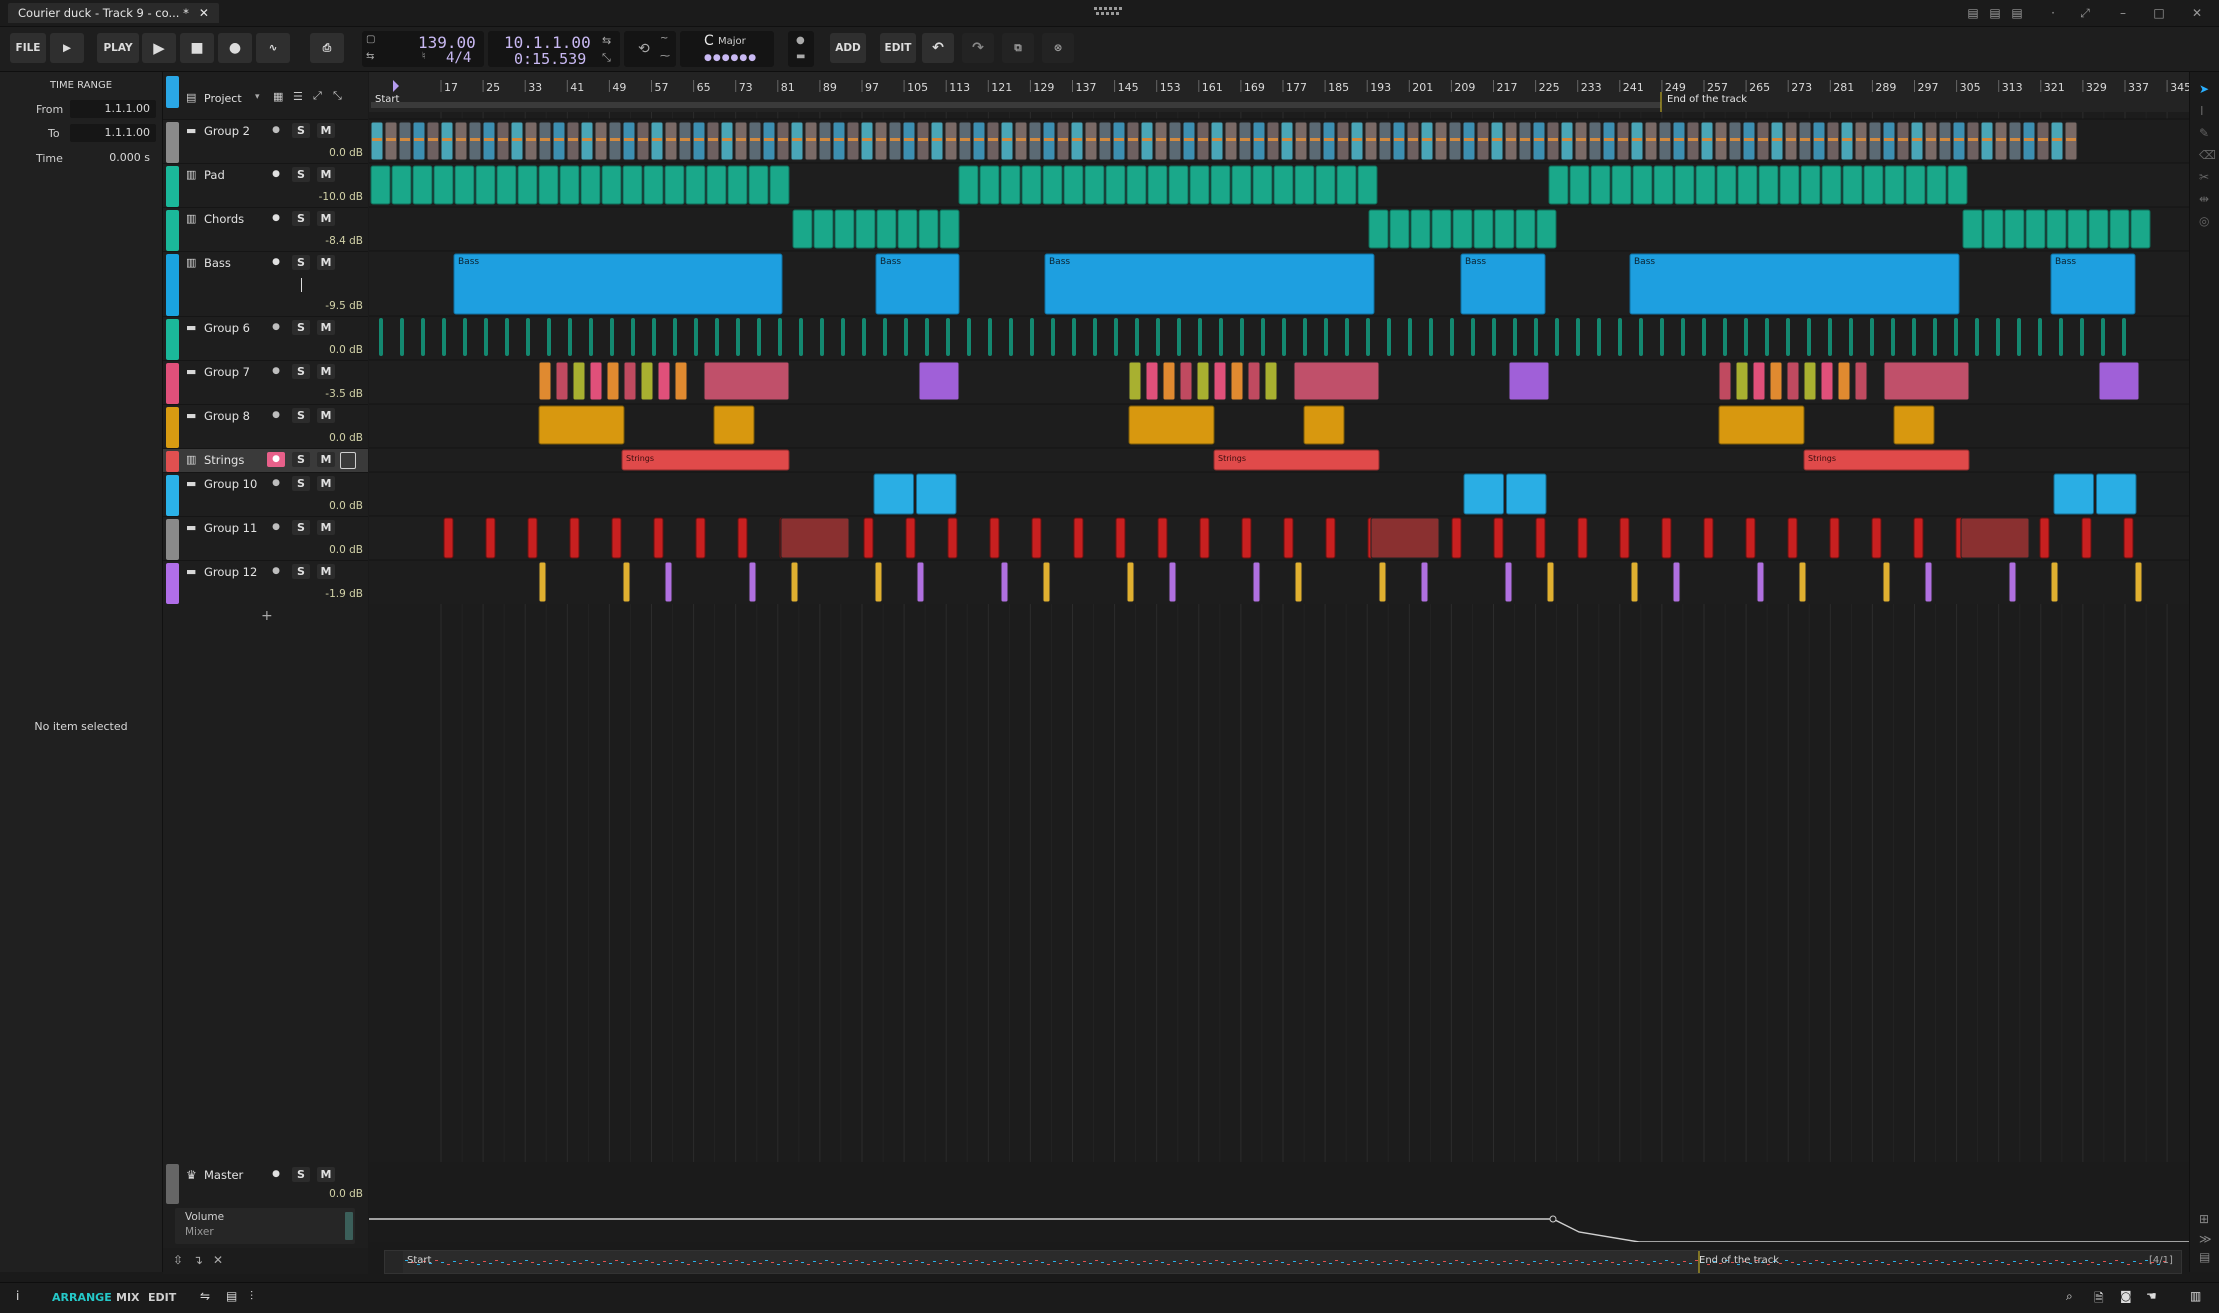 Image resolution: width=2219 pixels, height=1313 pixels. Describe the element at coordinates (732, 41) in the screenshot. I see `key-mode: Major` at that location.